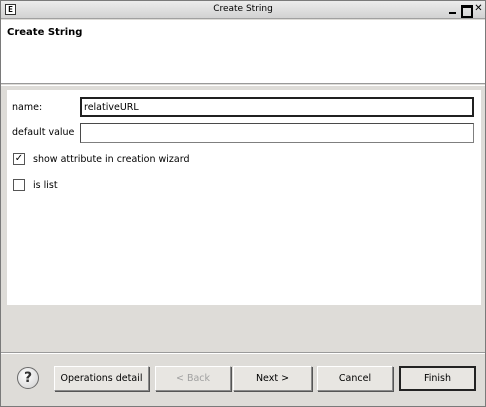 This screenshot has height=407, width=486. Describe the element at coordinates (452, 9) in the screenshot. I see `minimize-icon` at that location.